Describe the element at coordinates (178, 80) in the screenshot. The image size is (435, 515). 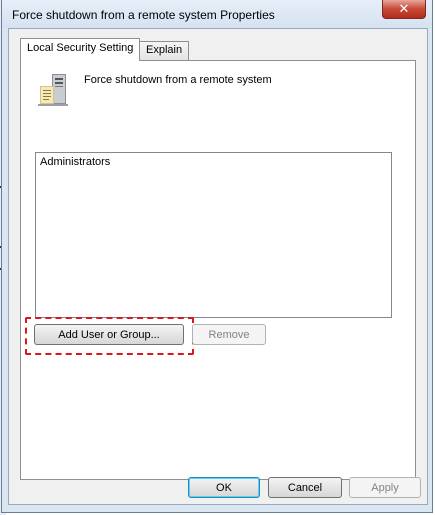
I see `policy-name: Force shutdown from a remote system` at that location.